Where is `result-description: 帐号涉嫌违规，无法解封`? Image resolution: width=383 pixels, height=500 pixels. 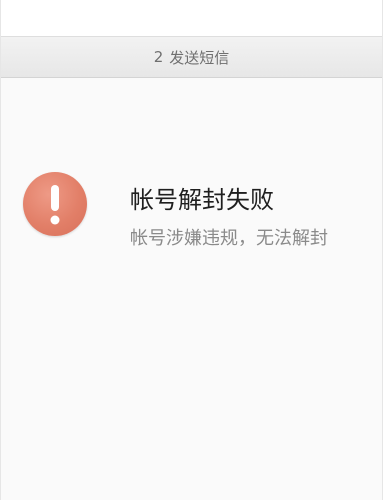 result-description: 帐号涉嫌违规，无法解封 is located at coordinates (229, 238).